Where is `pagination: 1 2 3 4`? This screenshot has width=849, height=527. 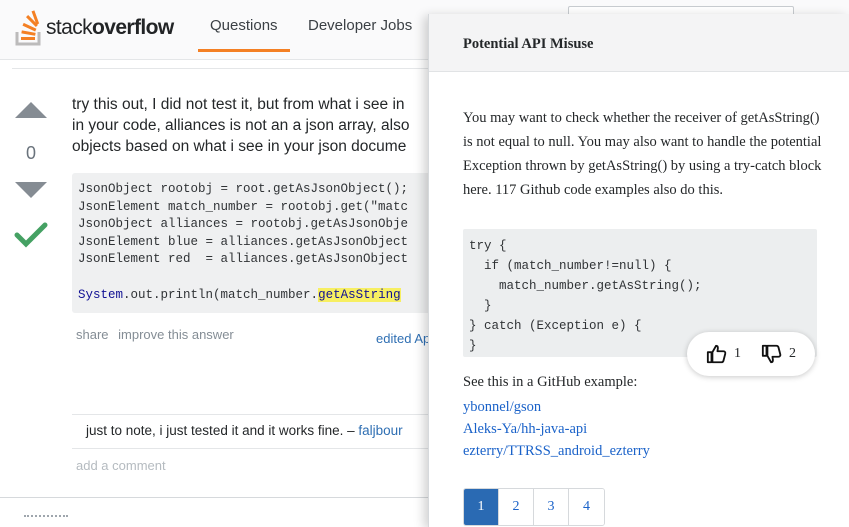 pagination: 1 2 3 4 is located at coordinates (534, 507).